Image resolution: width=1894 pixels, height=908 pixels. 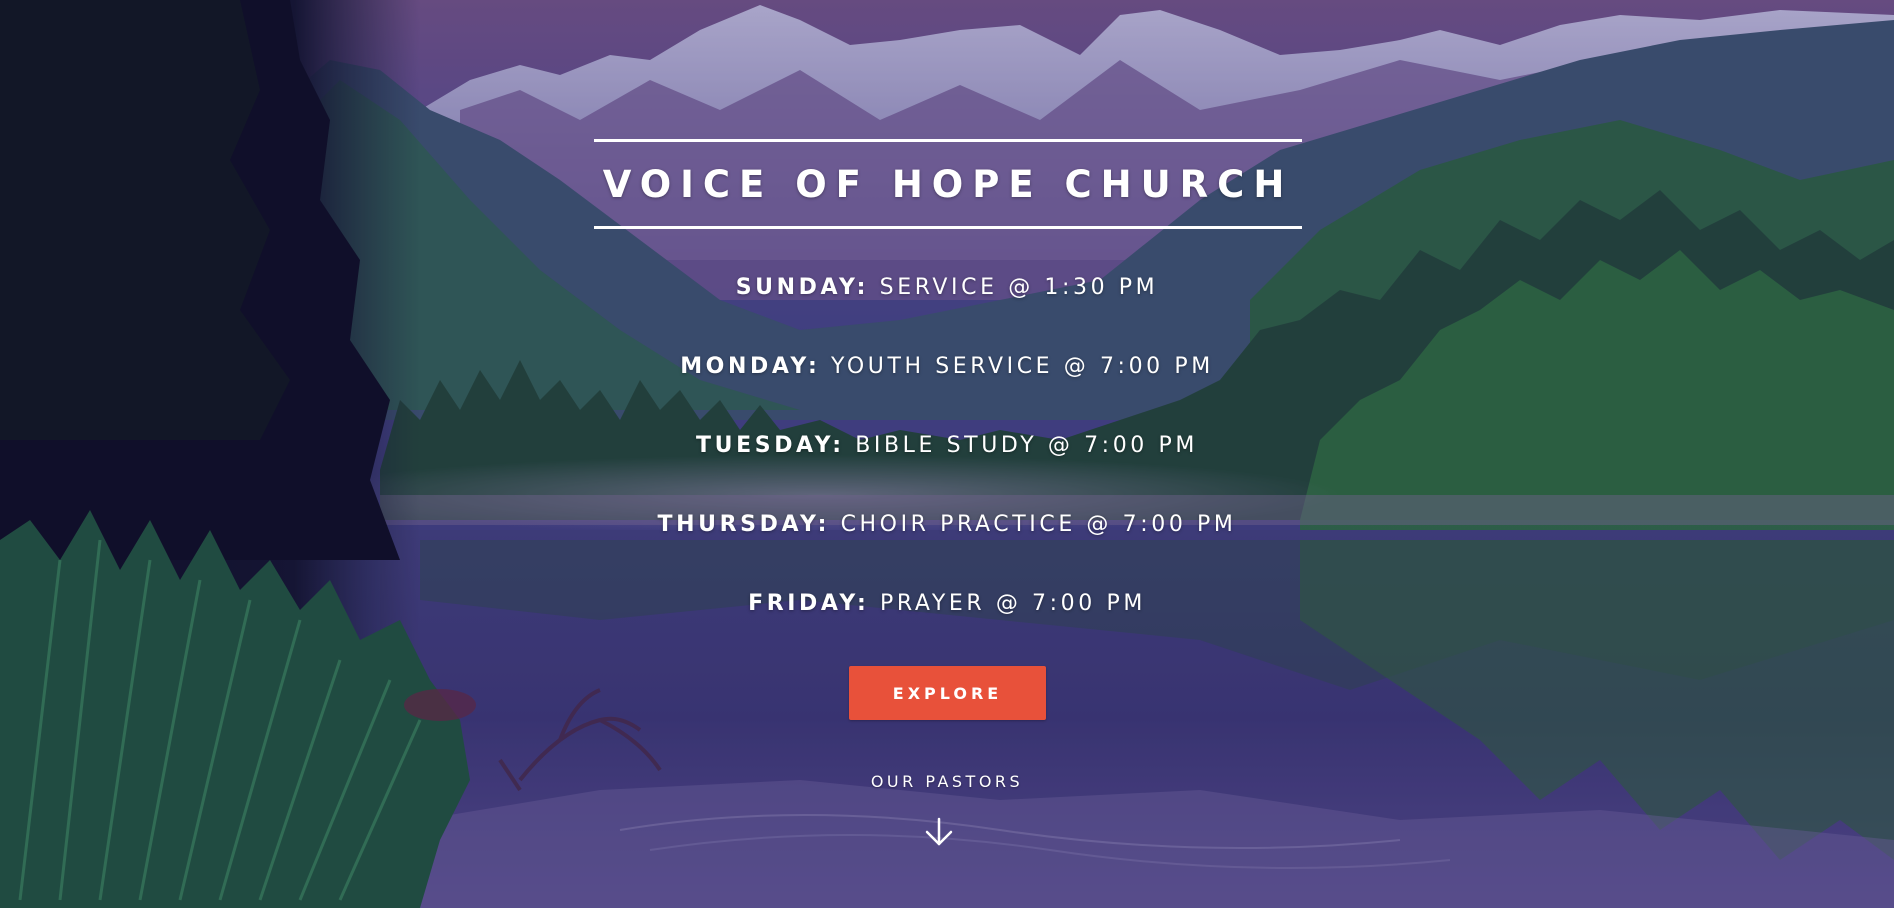 I want to click on schedule-item-sunday: SUNDAY: SERVICE @ 1:30 PM, so click(x=947, y=287).